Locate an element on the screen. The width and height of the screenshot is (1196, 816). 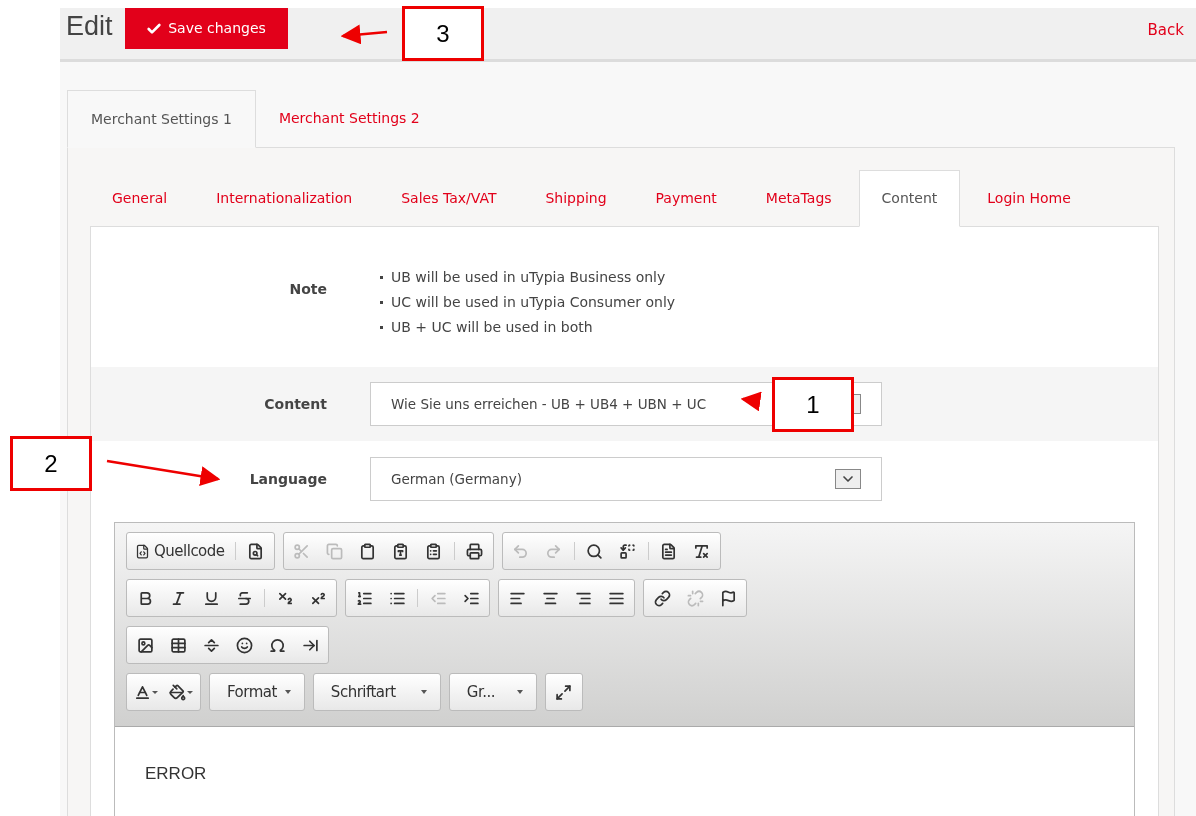
back-link: Back is located at coordinates (1165, 30).